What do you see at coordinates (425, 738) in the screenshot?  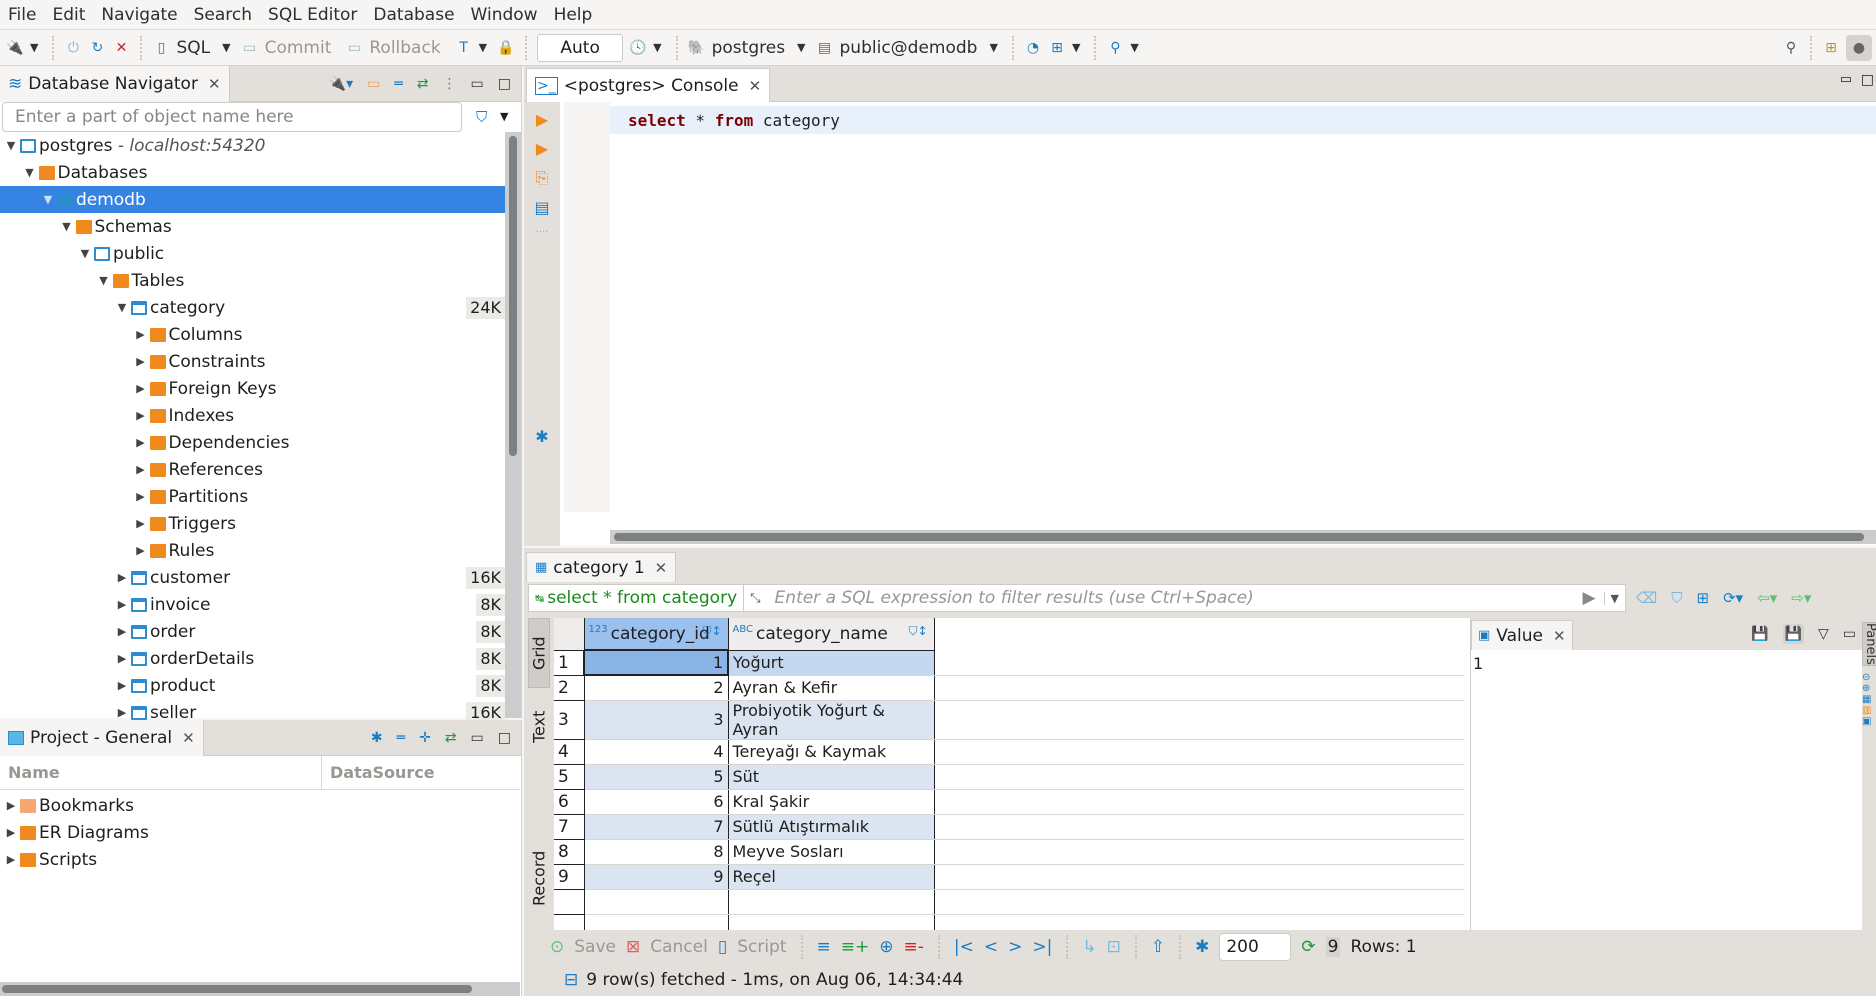 I see `expand-icon: ✛` at bounding box center [425, 738].